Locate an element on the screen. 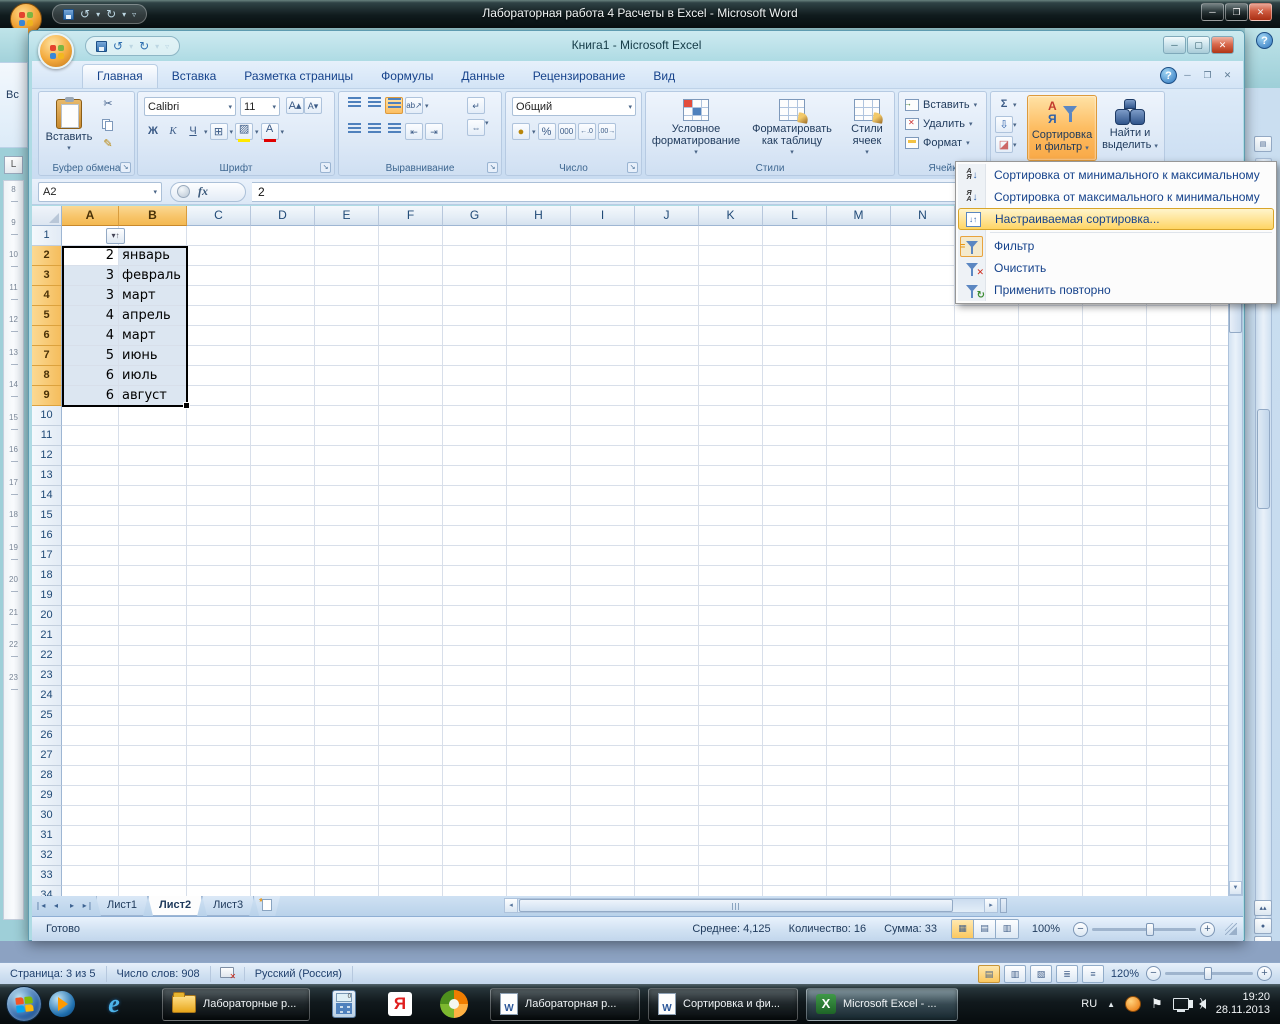 This screenshot has height=1024, width=1280. cell-L12 is located at coordinates (795, 456).